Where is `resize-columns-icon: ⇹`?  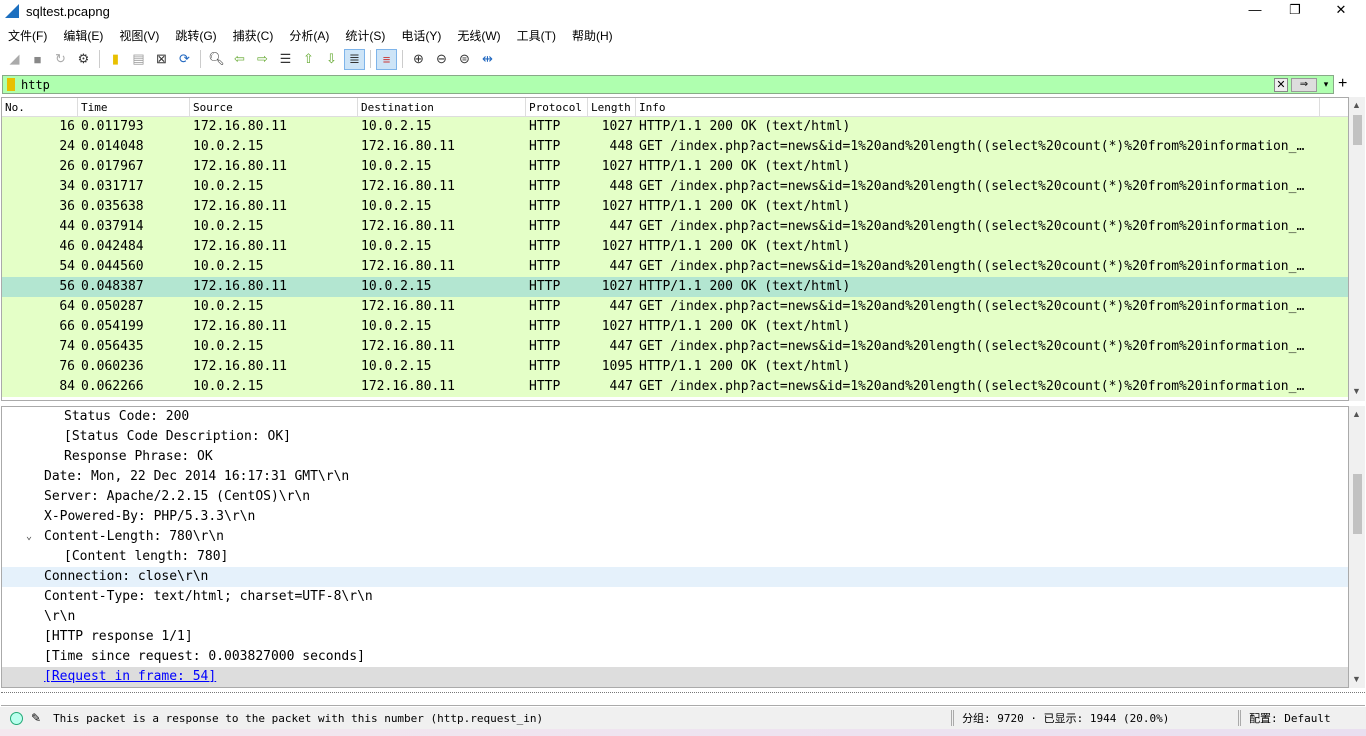 resize-columns-icon: ⇹ is located at coordinates (487, 59).